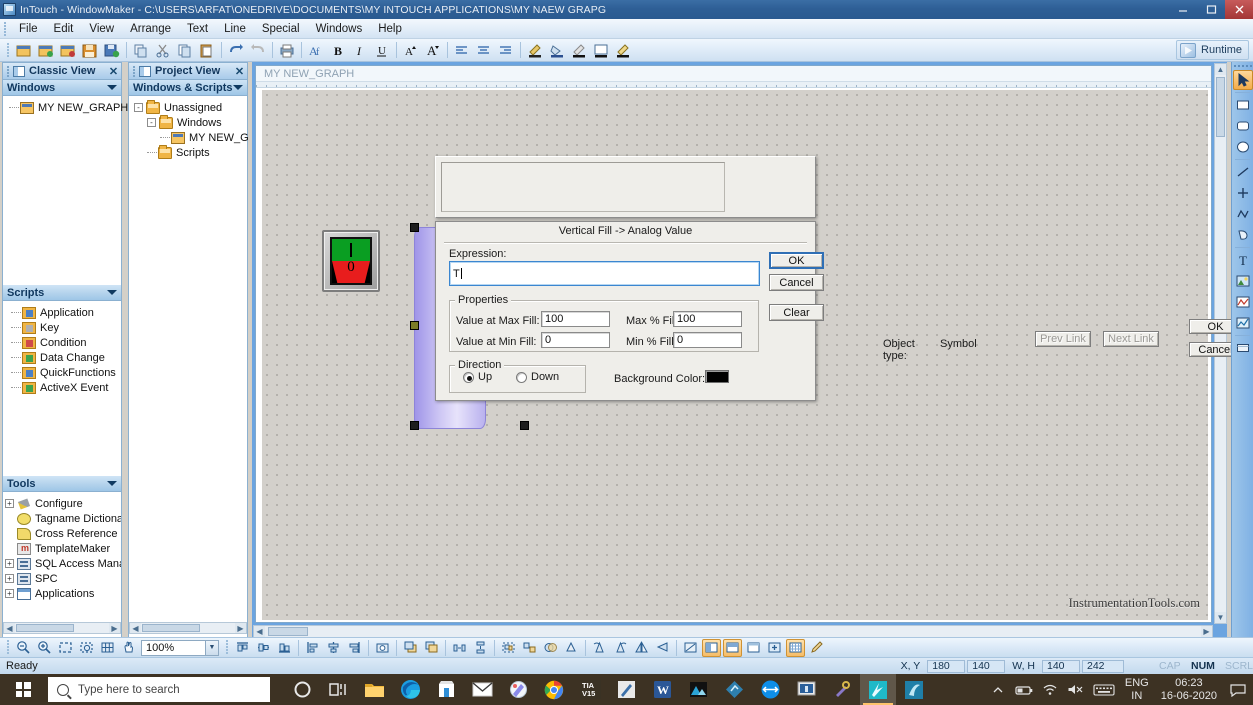  I want to click on rotate-left-icon, so click(599, 648).